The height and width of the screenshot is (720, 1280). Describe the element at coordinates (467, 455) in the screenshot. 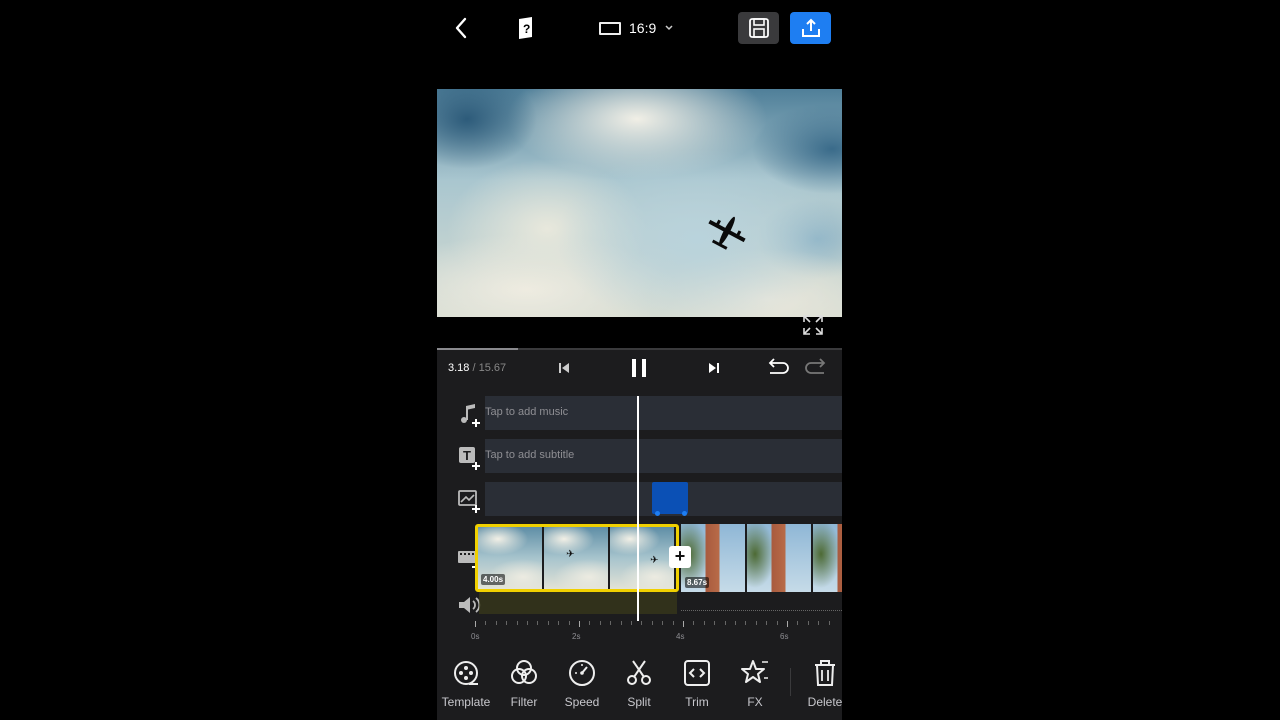

I see `svg-text: T` at that location.